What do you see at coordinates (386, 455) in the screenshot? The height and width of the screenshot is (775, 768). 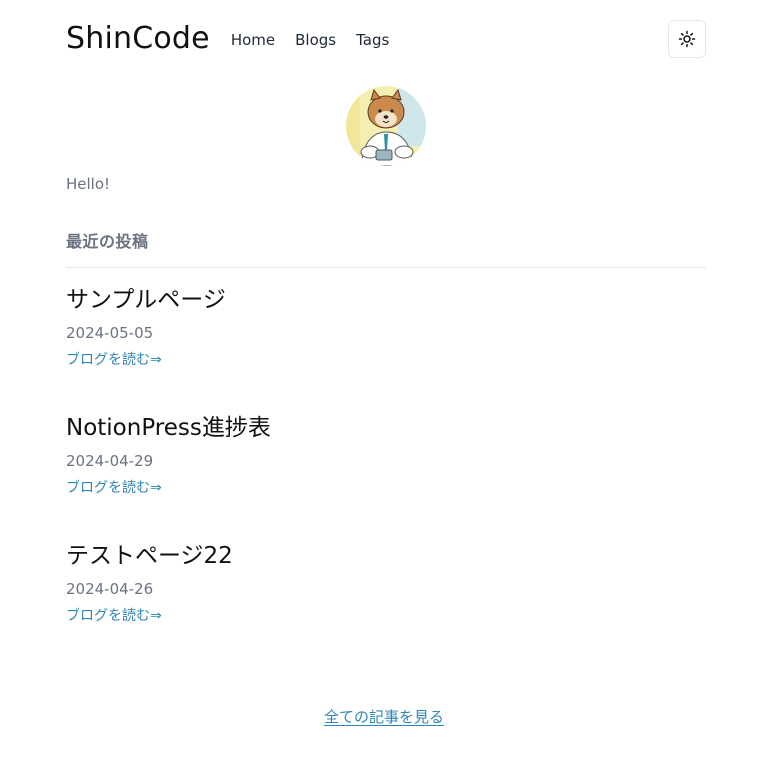 I see `post-item: NotionPress進捗表 2024-04-29 ブログを読む⇒` at bounding box center [386, 455].